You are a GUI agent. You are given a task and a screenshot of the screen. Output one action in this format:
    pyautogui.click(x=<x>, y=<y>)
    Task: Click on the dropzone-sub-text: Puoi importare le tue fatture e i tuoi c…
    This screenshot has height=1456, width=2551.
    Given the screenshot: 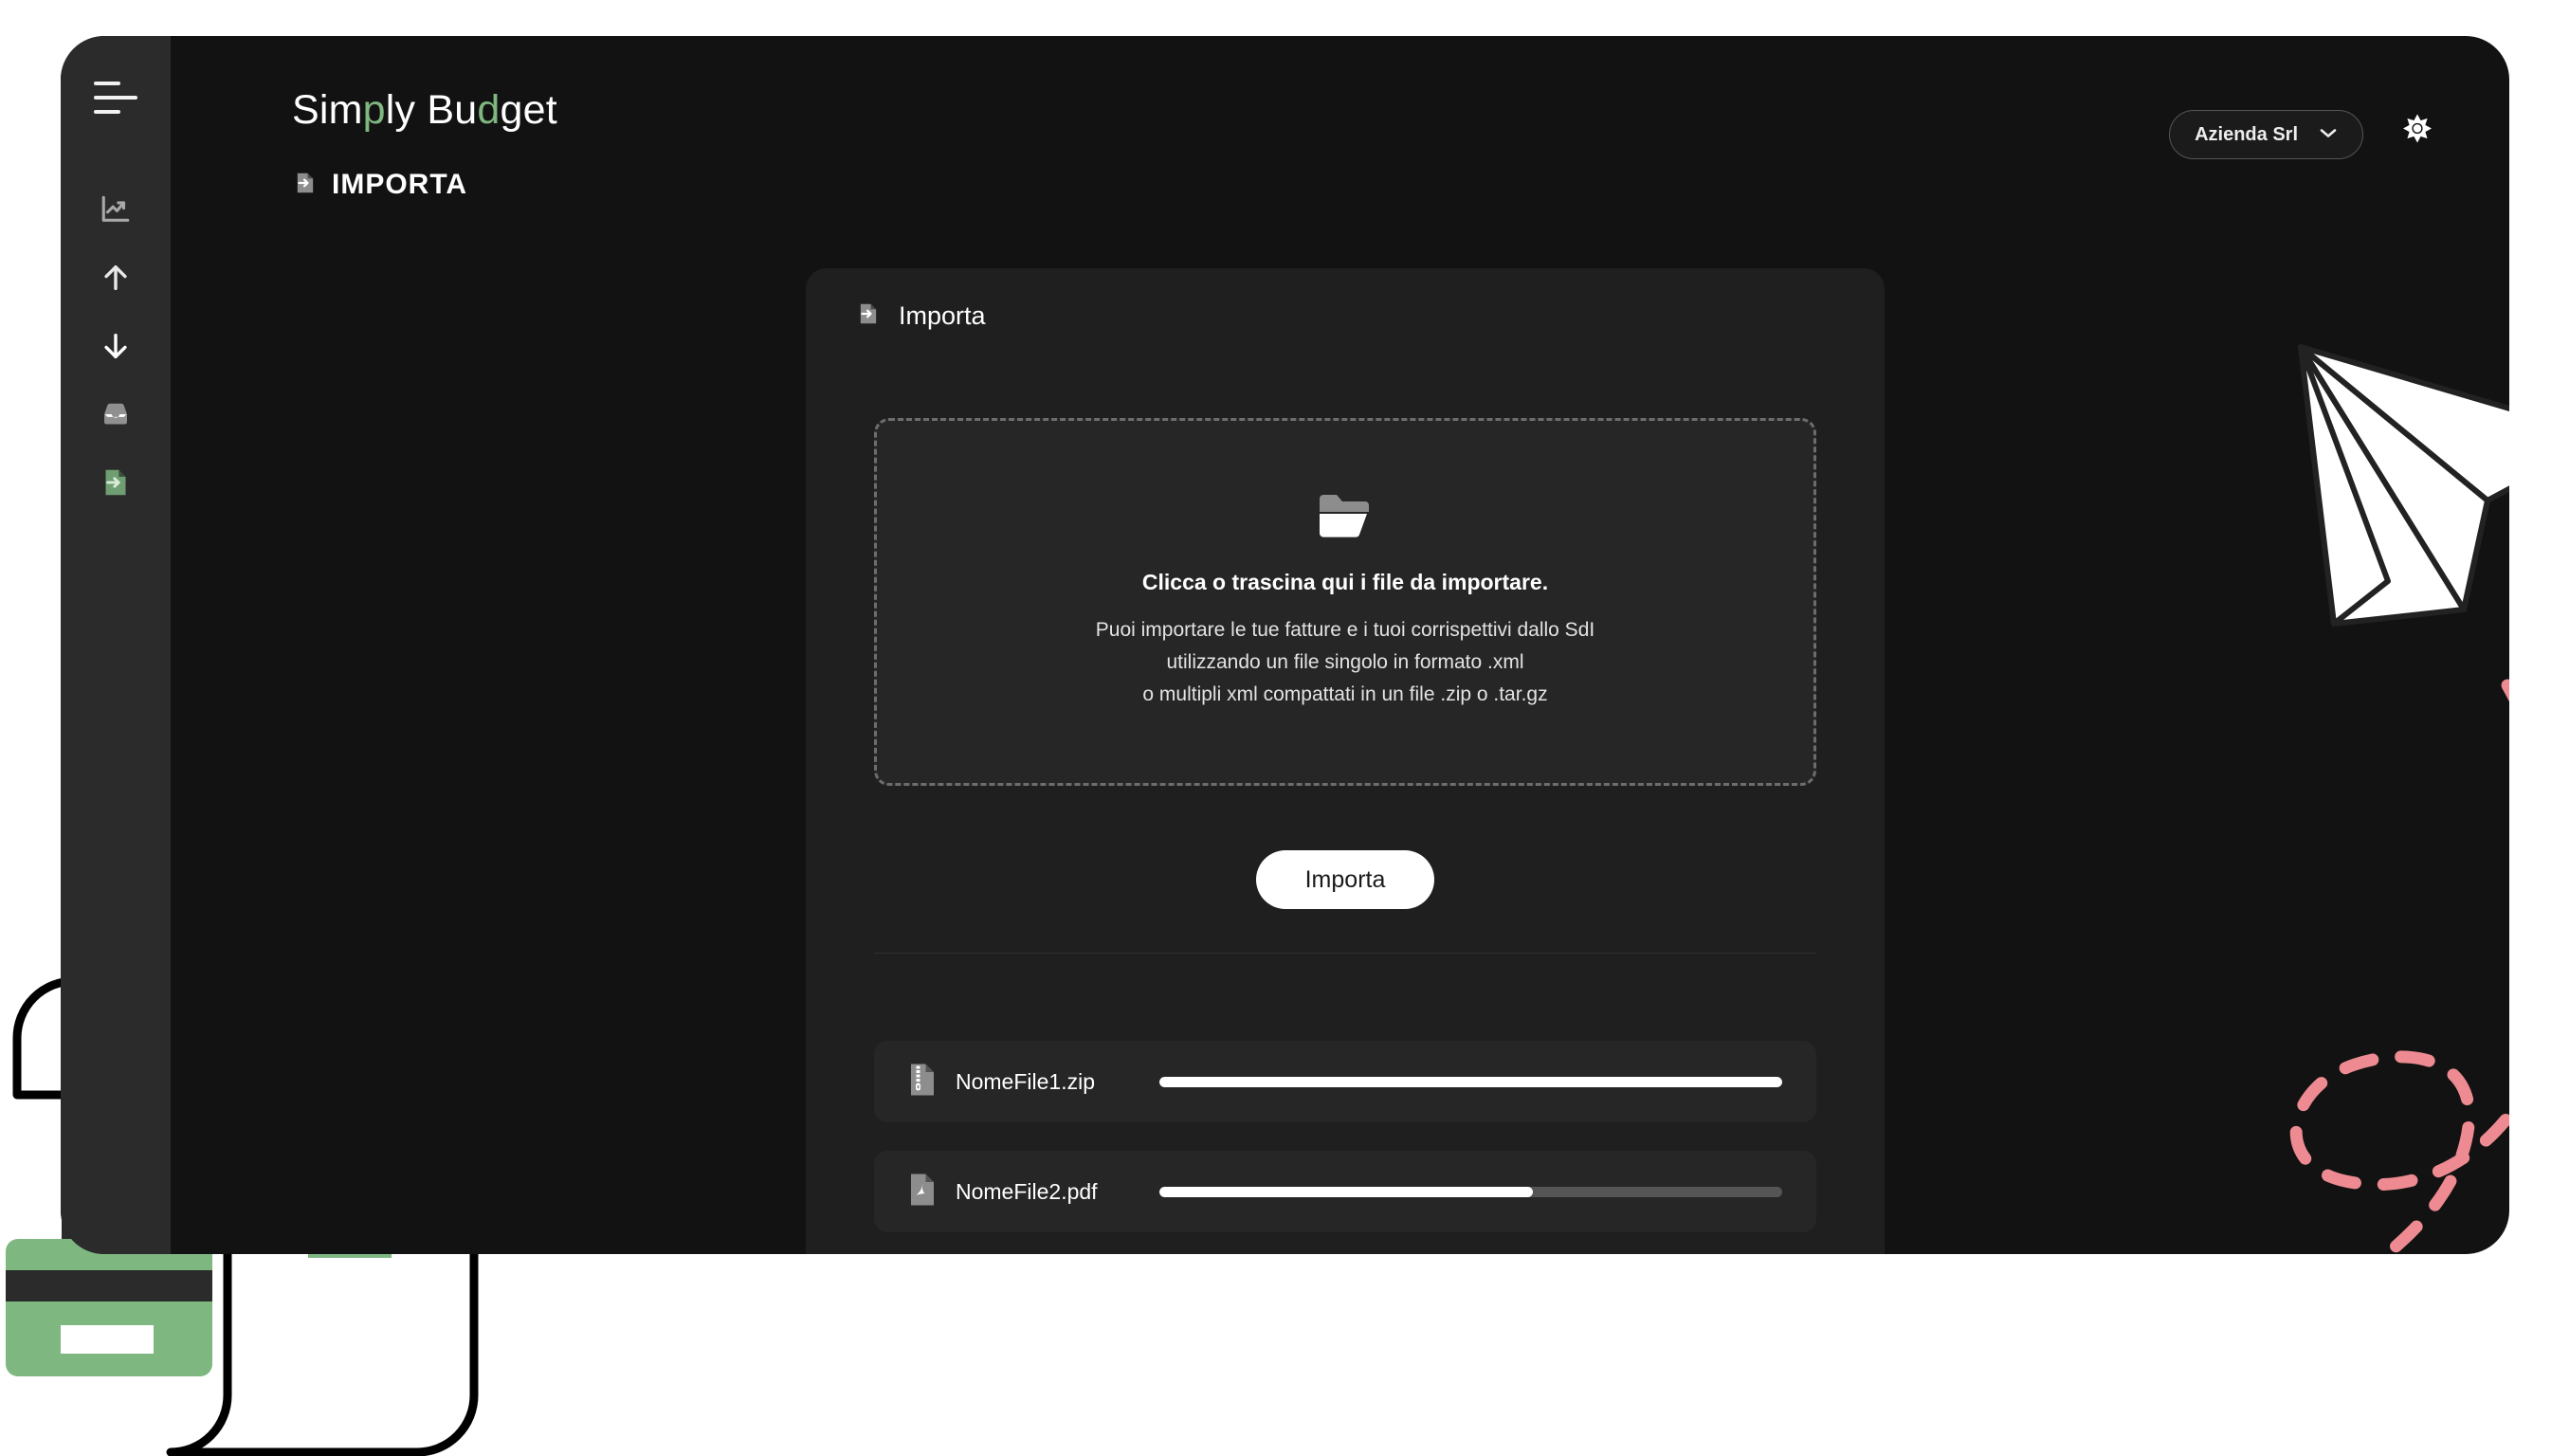 What is the action you would take?
    pyautogui.click(x=1345, y=662)
    